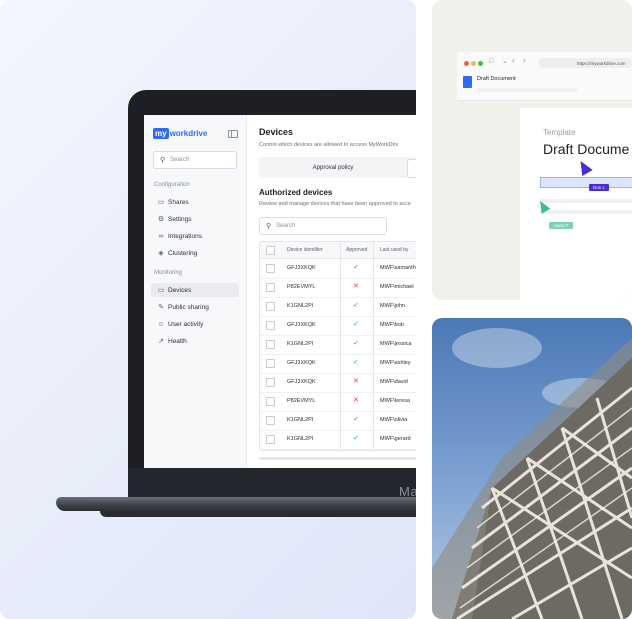 The height and width of the screenshot is (619, 632). What do you see at coordinates (338, 421) in the screenshot?
I see `table-row: K1GNL2PI ✓ MWF\olivia` at bounding box center [338, 421].